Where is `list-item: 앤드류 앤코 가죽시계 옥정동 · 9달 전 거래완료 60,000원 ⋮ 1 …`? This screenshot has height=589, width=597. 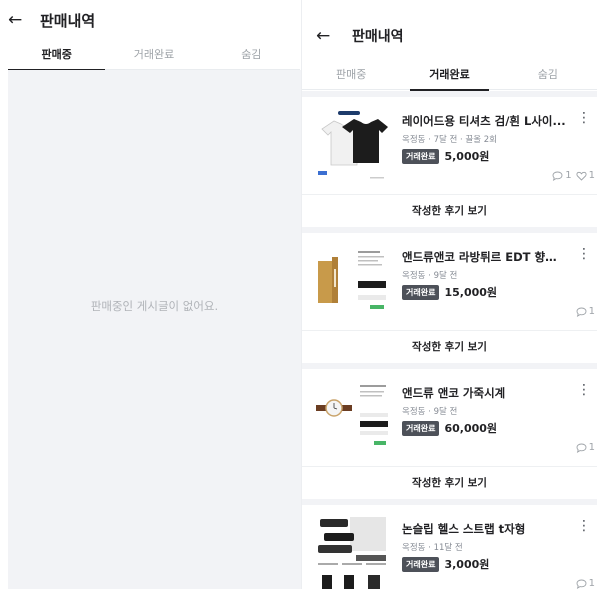 list-item: 앤드류 앤코 가죽시계 옥정동 · 9달 전 거래완료 60,000원 ⋮ 1 … is located at coordinates (449, 434).